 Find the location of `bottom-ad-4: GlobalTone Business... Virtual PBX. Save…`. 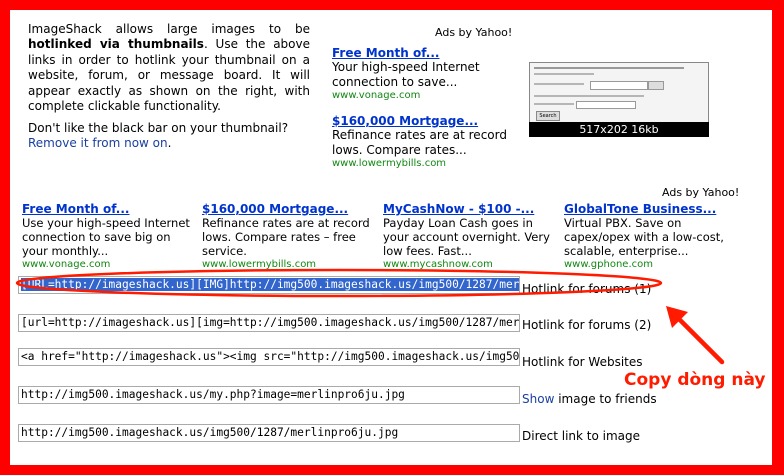

bottom-ad-4: GlobalTone Business... Virtual PBX. Save… is located at coordinates (653, 236).